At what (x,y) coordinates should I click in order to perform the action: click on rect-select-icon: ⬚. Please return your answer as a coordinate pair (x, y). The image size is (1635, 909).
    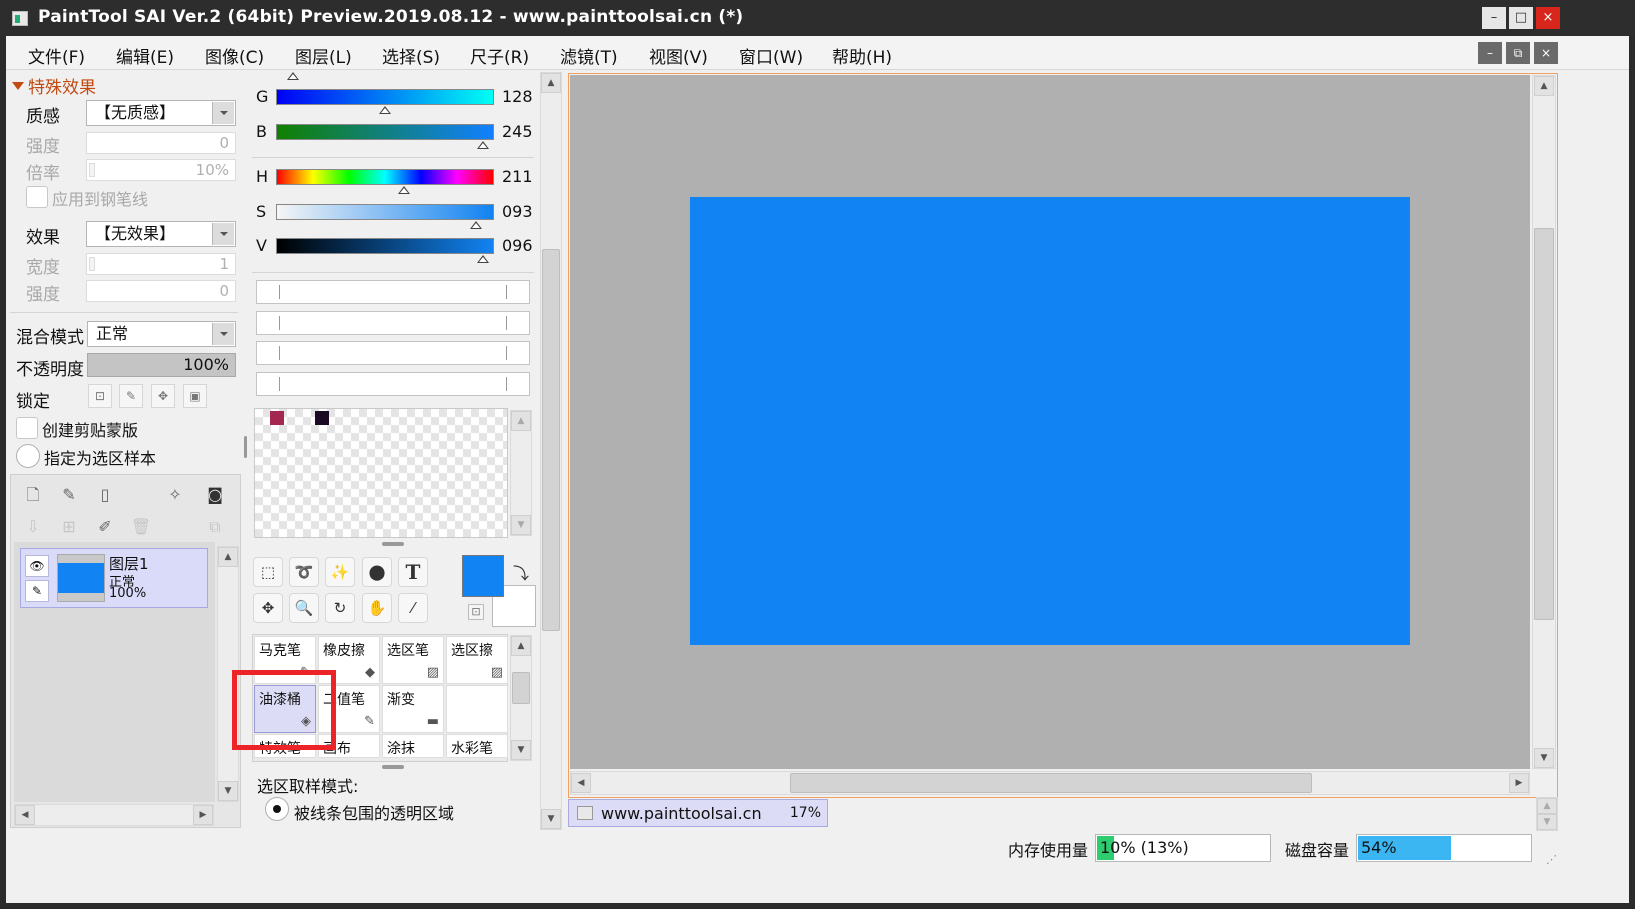
    Looking at the image, I should click on (268, 572).